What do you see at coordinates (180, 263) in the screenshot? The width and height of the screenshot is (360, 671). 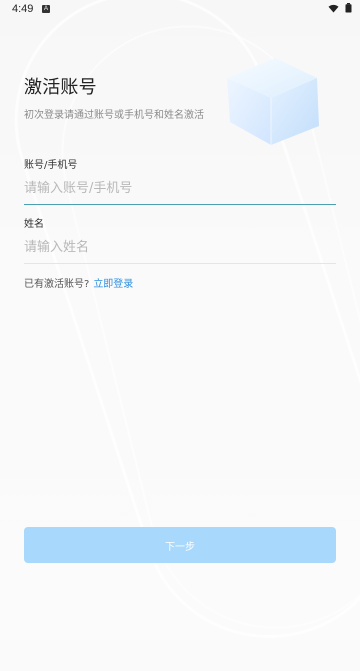 I see `name-input-underline` at bounding box center [180, 263].